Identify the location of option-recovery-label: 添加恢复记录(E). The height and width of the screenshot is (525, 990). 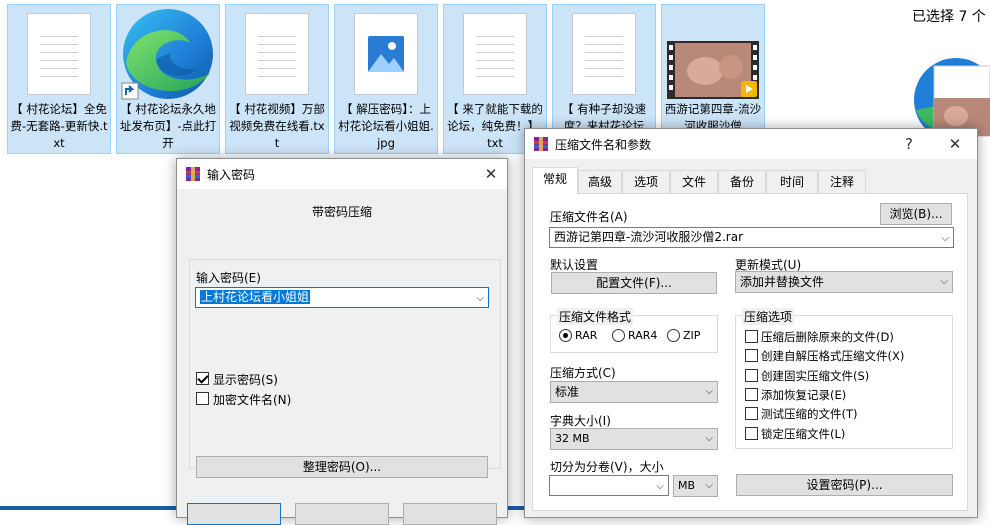
(804, 395).